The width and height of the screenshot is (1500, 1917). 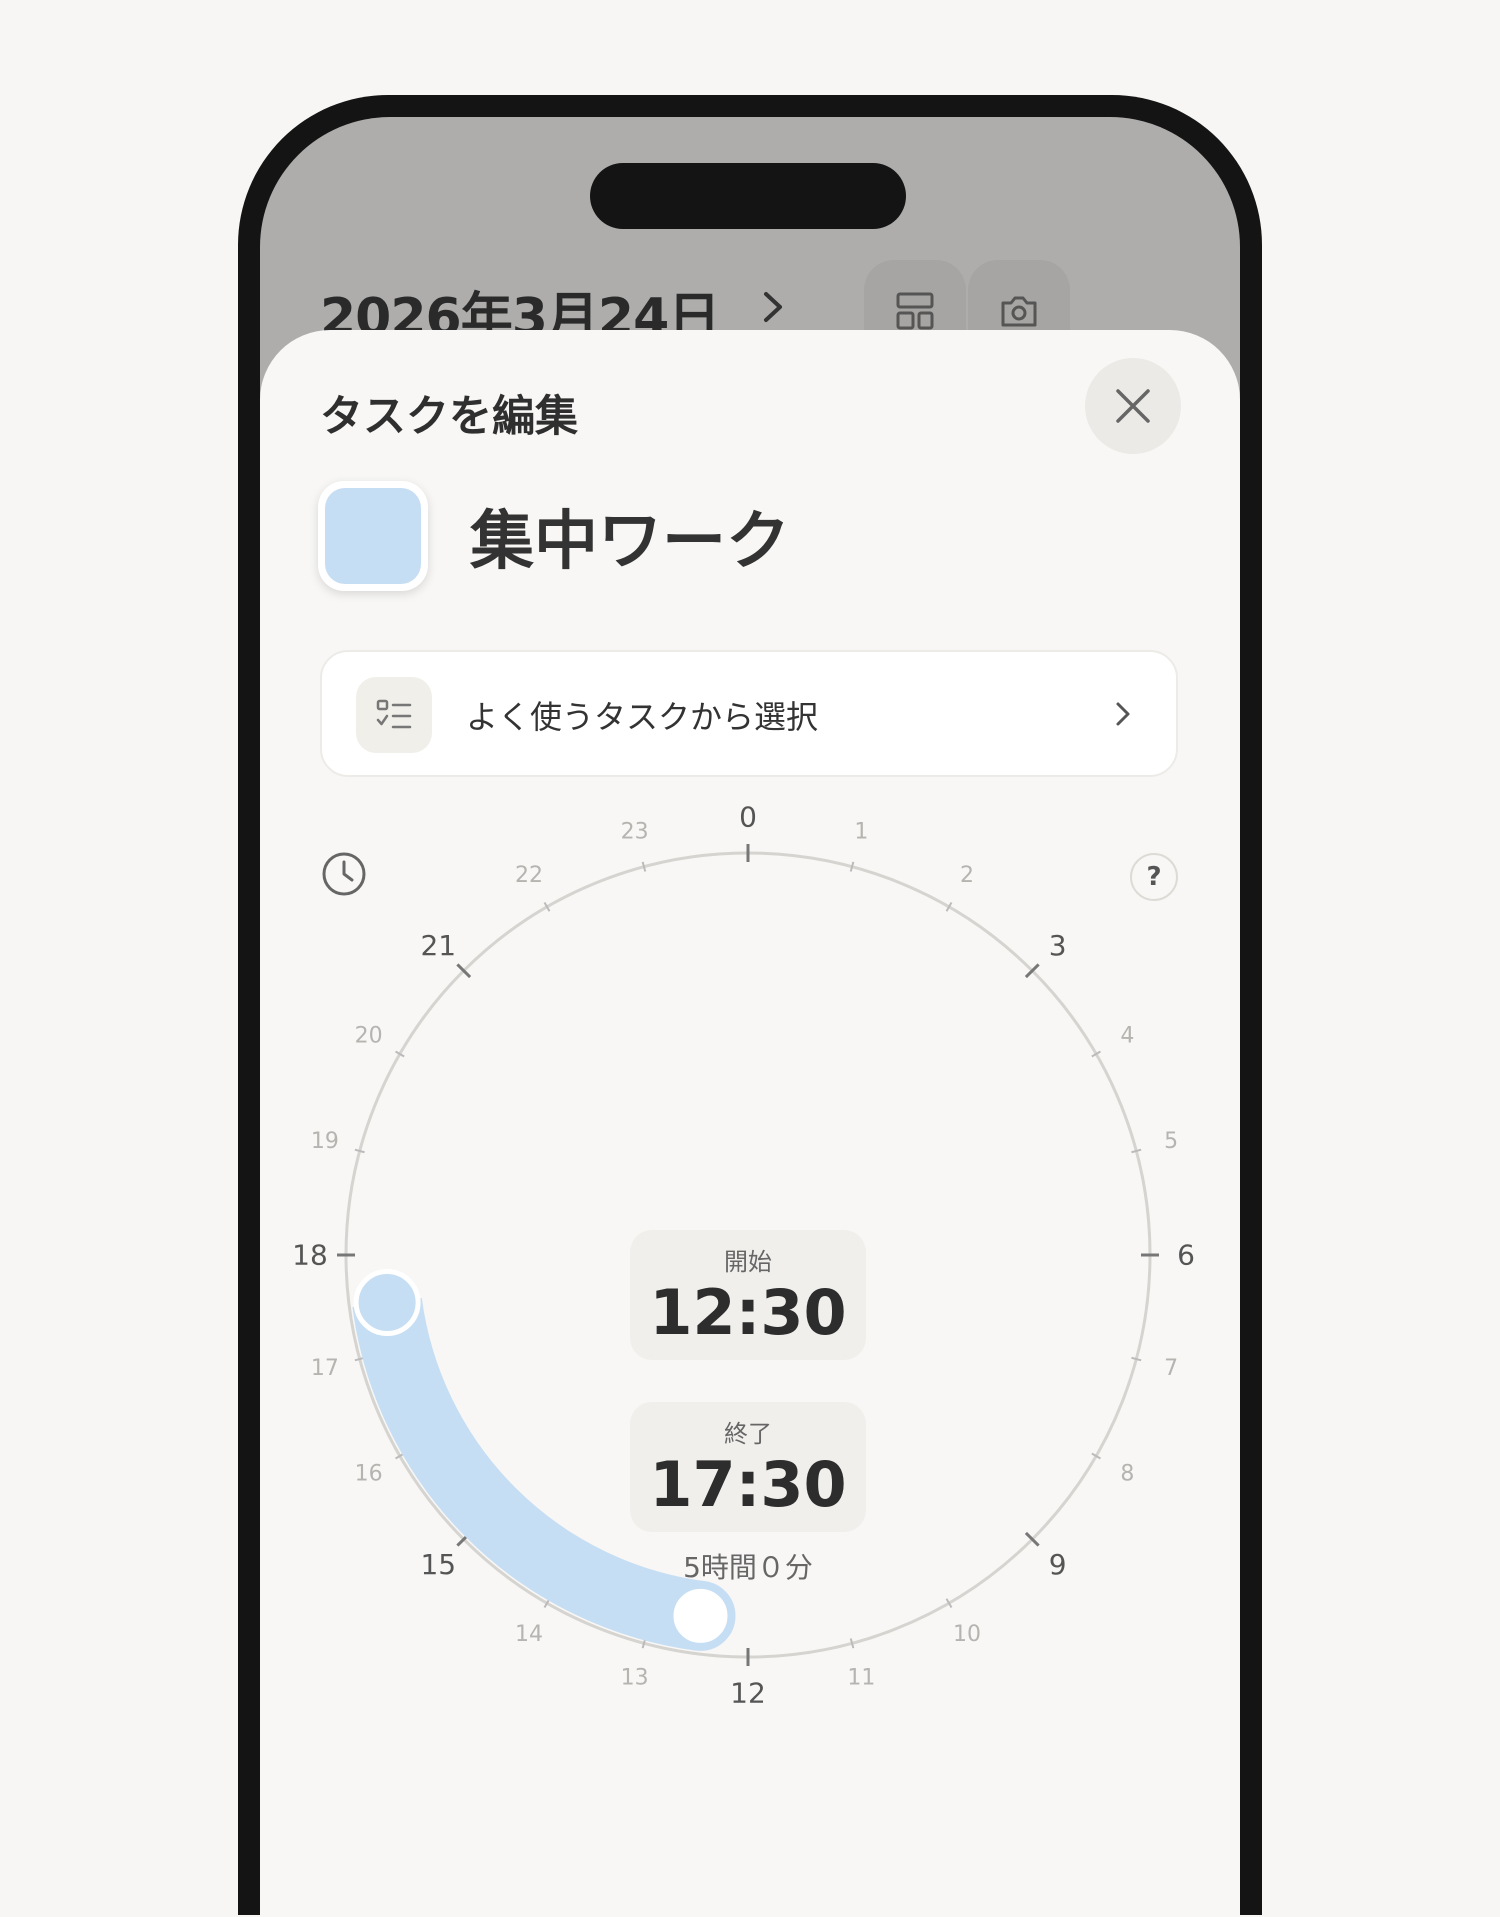 What do you see at coordinates (748, 1312) in the screenshot?
I see `start-time: 12:30` at bounding box center [748, 1312].